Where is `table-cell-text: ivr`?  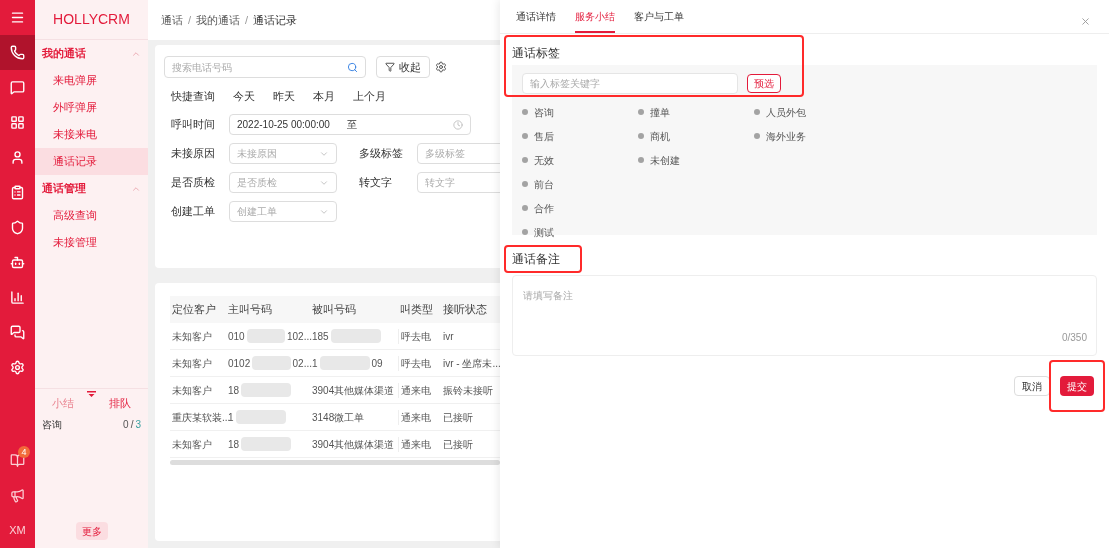
table-cell-text: ivr is located at coordinates (449, 336).